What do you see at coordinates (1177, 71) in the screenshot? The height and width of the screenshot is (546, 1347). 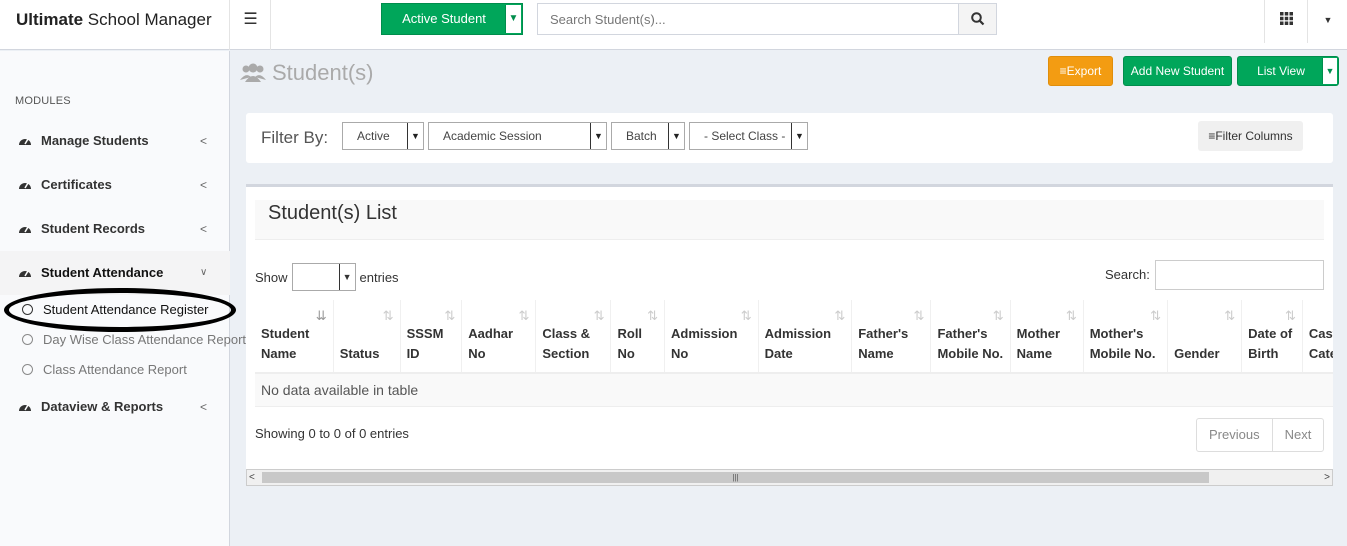 I see `add-new-student-button: Add New Student` at bounding box center [1177, 71].